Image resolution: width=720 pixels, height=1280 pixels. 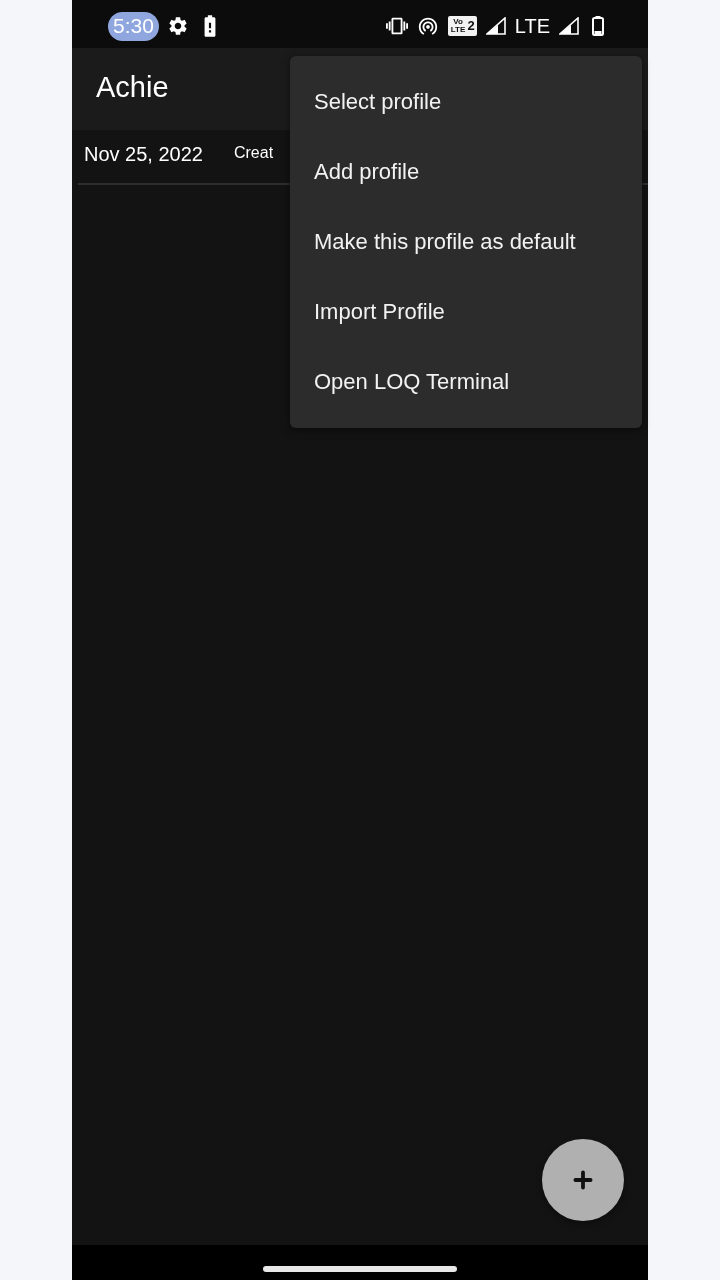 What do you see at coordinates (458, 26) in the screenshot?
I see `volte-label: Vo LTE` at bounding box center [458, 26].